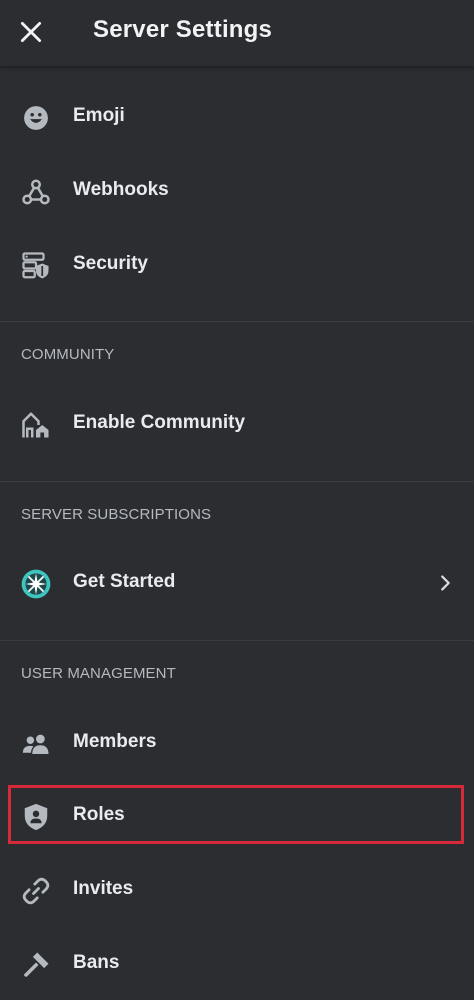 The height and width of the screenshot is (1000, 474). What do you see at coordinates (237, 191) in the screenshot?
I see `settings-item-webhooks: Webhooks` at bounding box center [237, 191].